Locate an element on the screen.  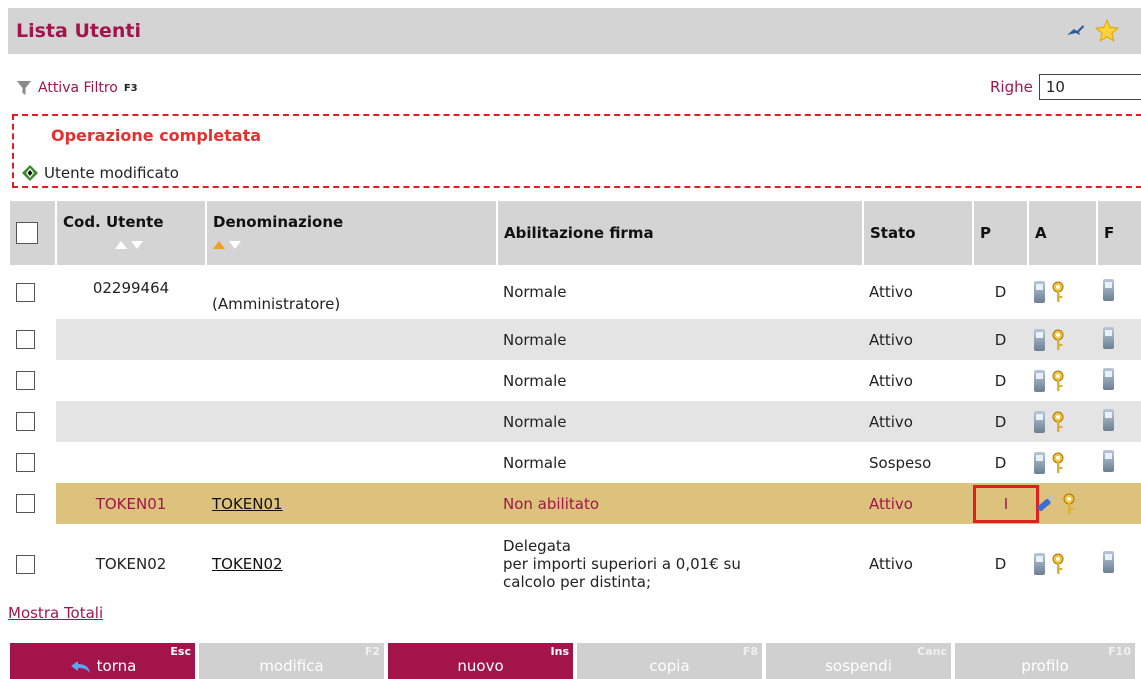
suspend-button-key: Canc is located at coordinates (932, 651).